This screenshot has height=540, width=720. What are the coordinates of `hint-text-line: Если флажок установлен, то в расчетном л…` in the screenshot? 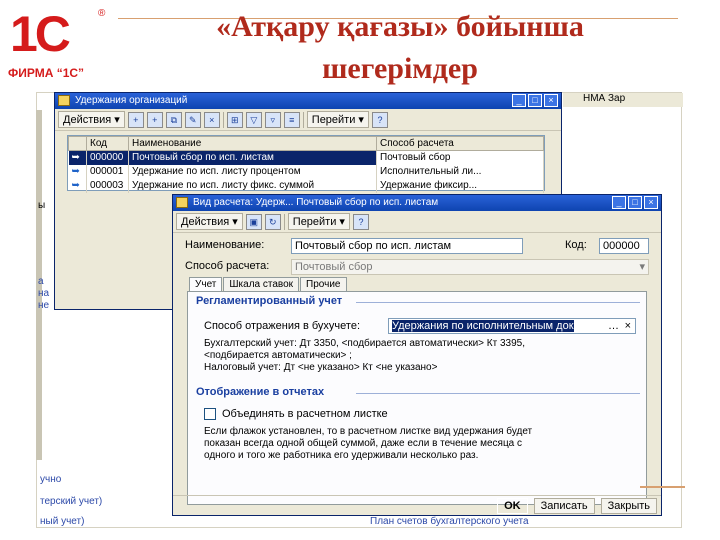 It's located at (368, 431).